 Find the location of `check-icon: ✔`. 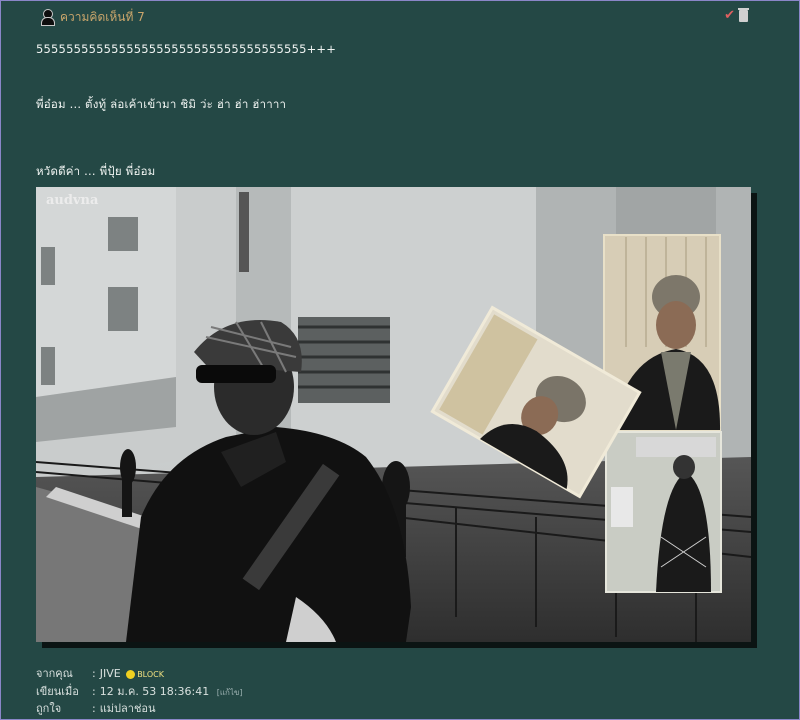

check-icon: ✔ is located at coordinates (729, 15).